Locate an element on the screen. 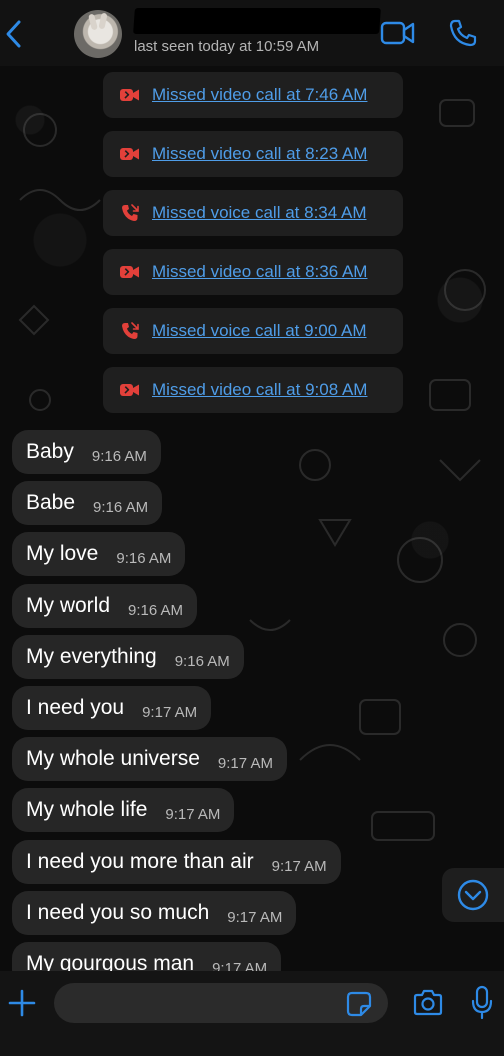 This screenshot has height=1056, width=504. scroll-to-bottom-button is located at coordinates (473, 895).